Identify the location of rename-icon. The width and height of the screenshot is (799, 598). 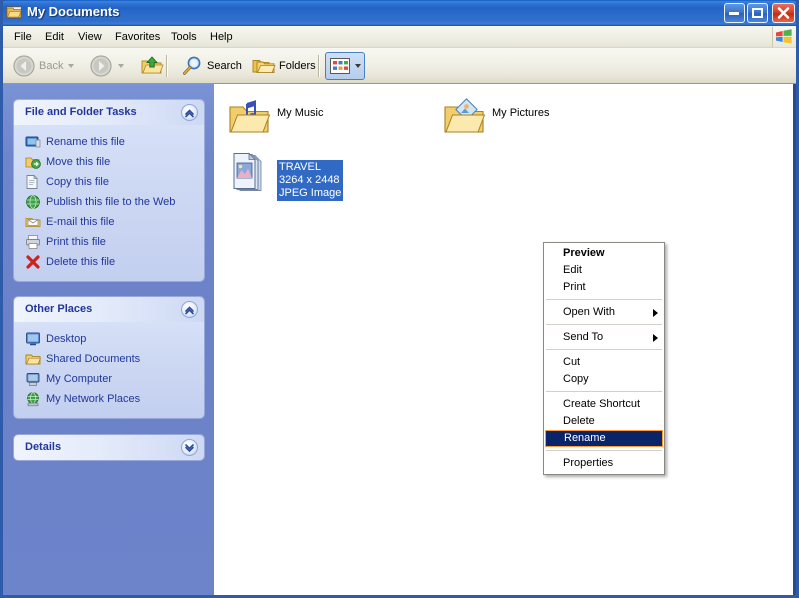
(33, 142).